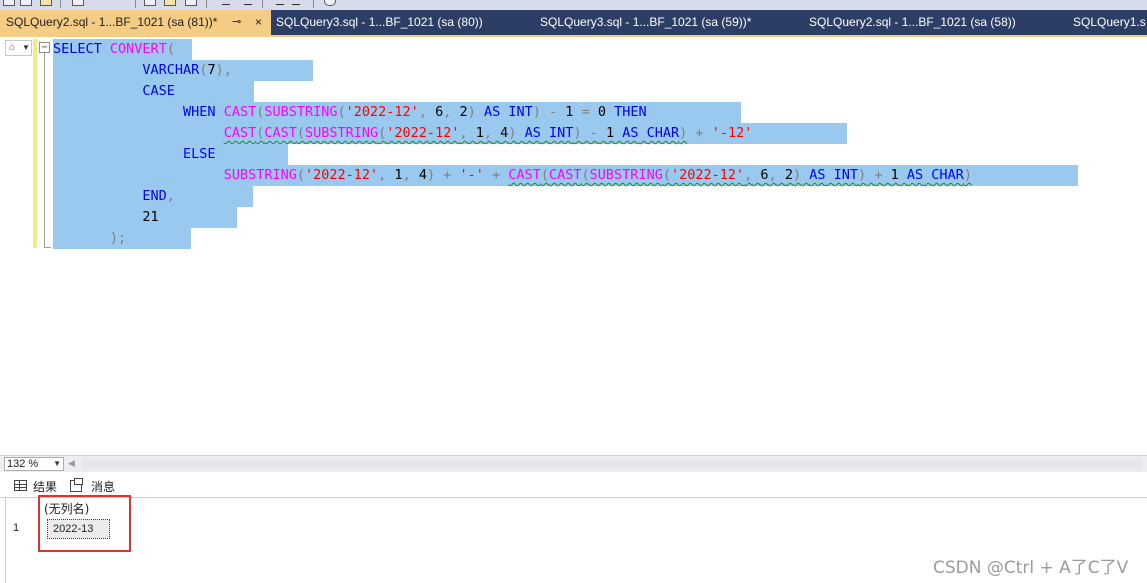 This screenshot has width=1147, height=583. What do you see at coordinates (153, 91) in the screenshot?
I see `code-line: CASE` at bounding box center [153, 91].